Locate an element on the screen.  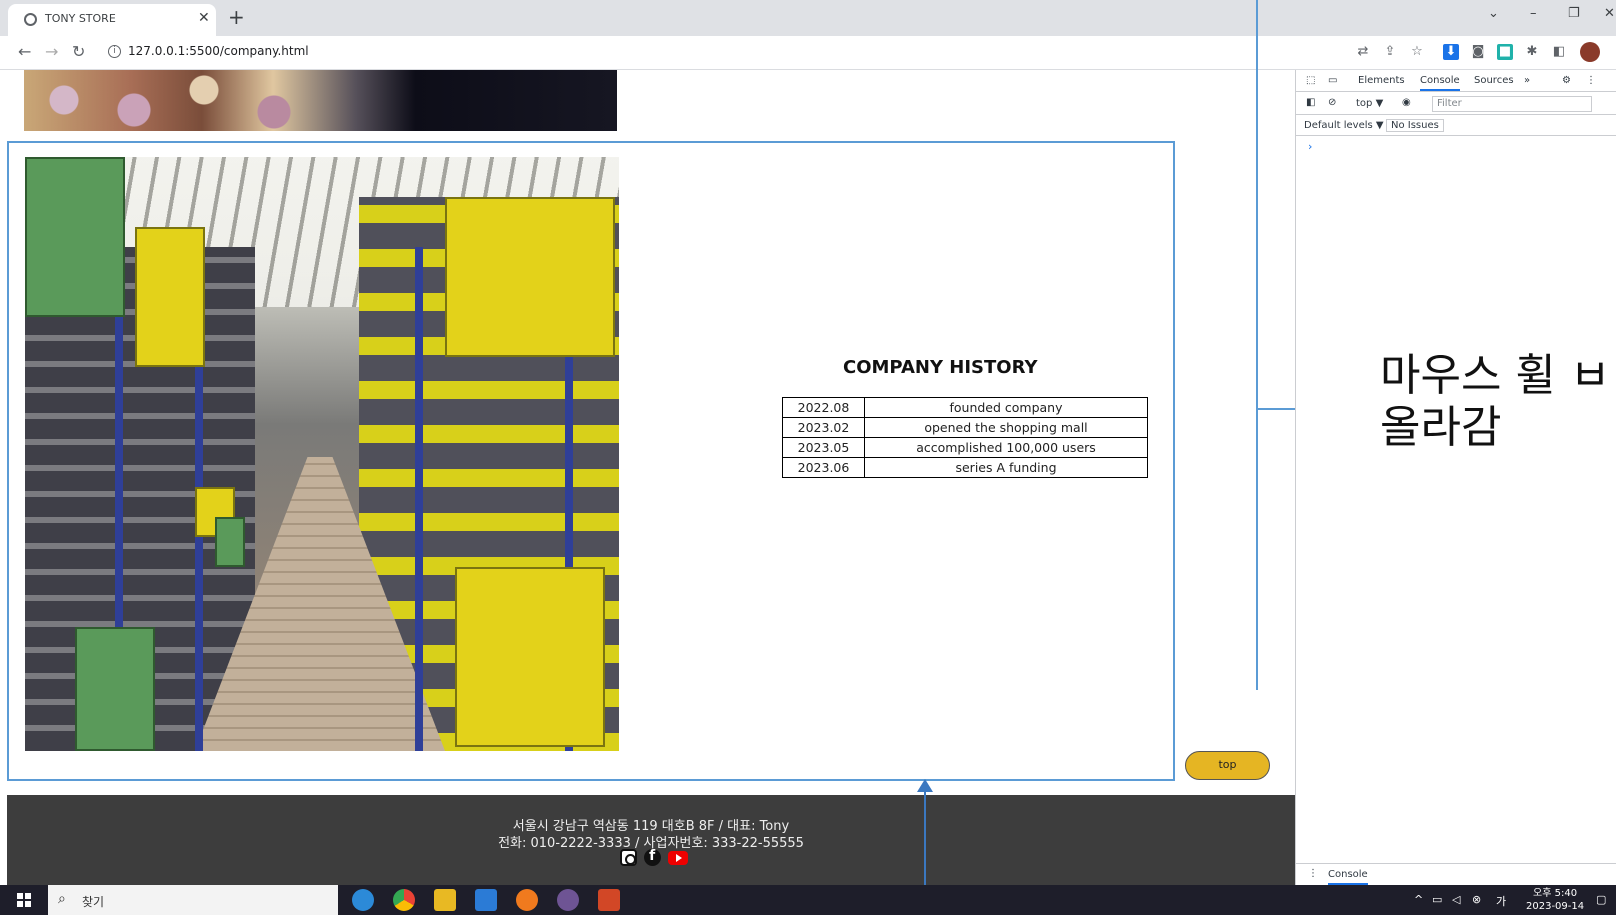
issues-button: No Issues is located at coordinates (1415, 125).